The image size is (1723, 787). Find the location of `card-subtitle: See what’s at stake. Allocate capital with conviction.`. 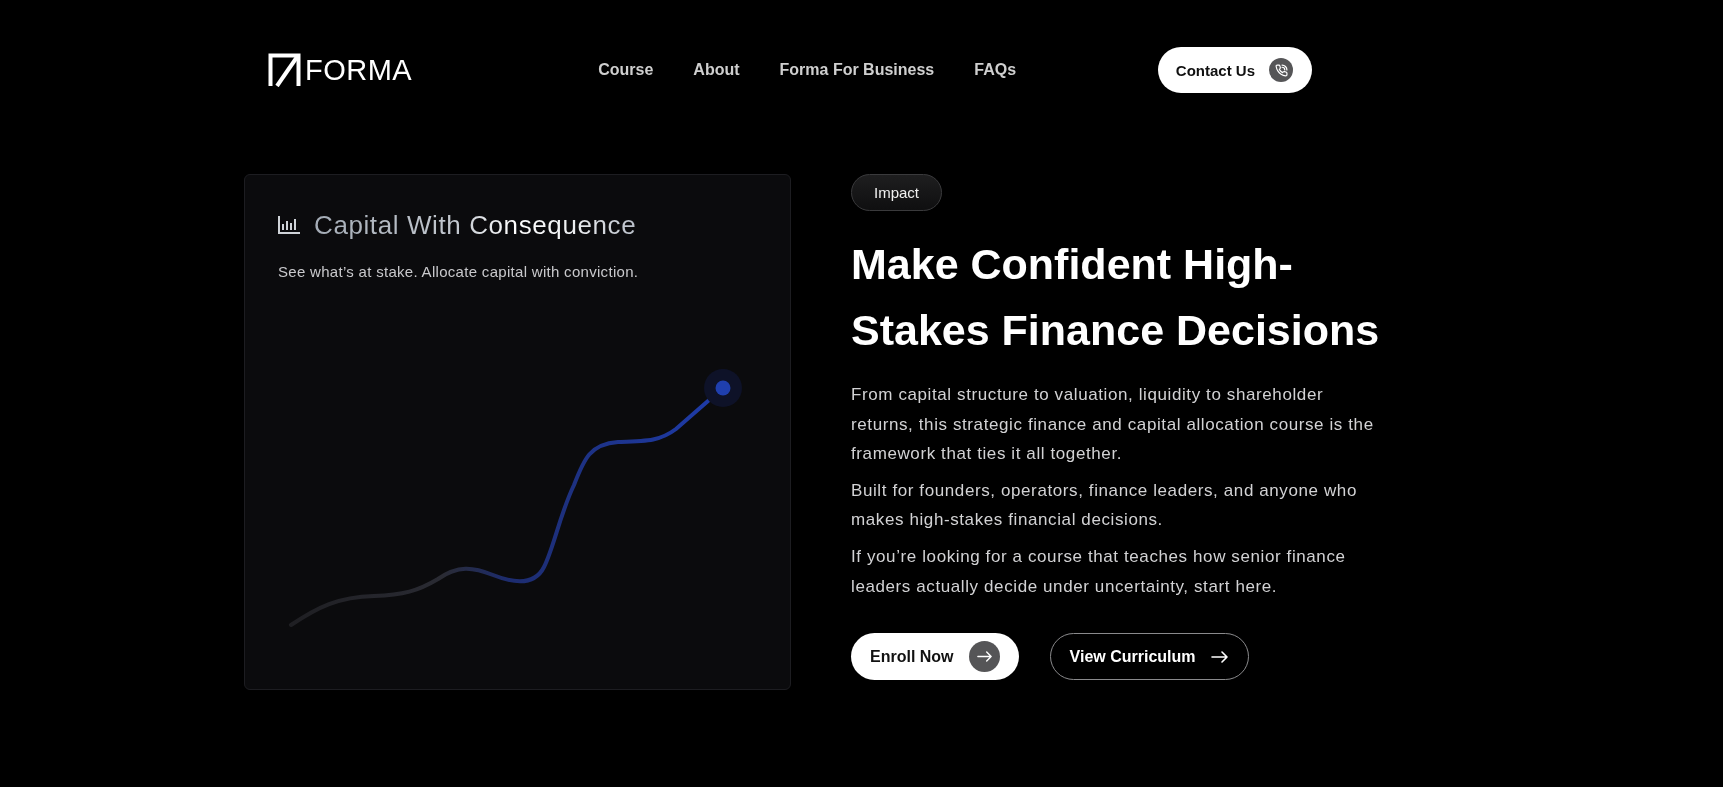

card-subtitle: See what’s at stake. Allocate capital with conviction. is located at coordinates (459, 272).